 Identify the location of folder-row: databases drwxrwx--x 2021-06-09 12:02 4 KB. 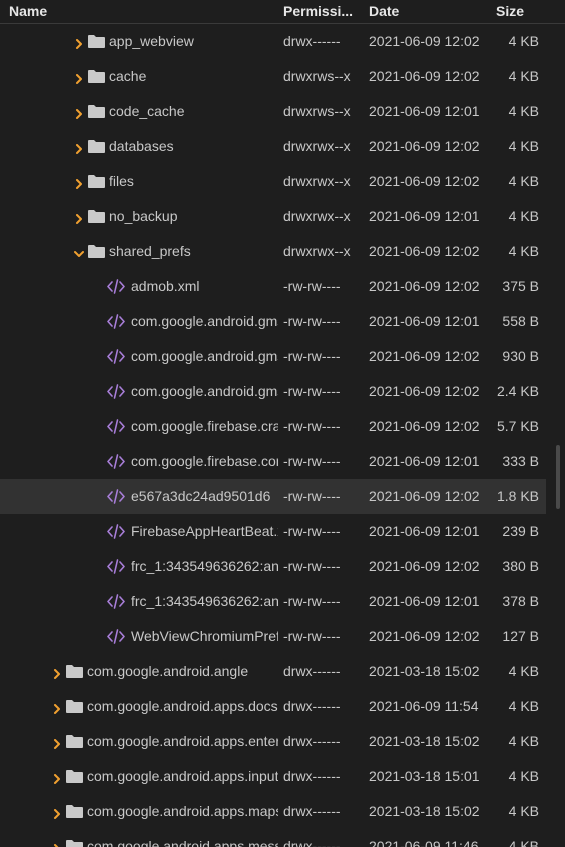
(273, 146).